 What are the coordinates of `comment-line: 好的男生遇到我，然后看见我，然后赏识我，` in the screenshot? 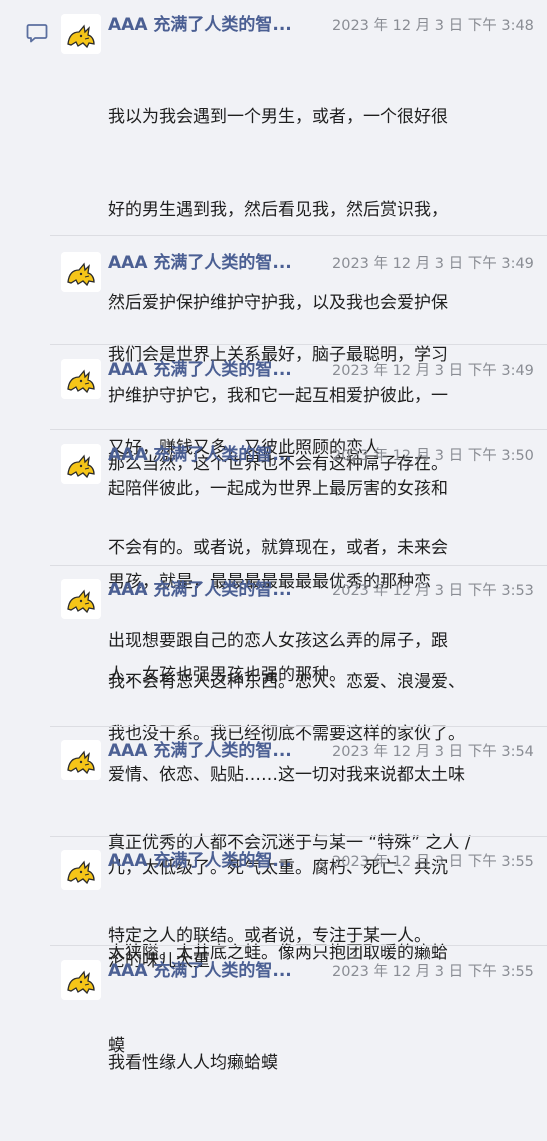 It's located at (278, 210).